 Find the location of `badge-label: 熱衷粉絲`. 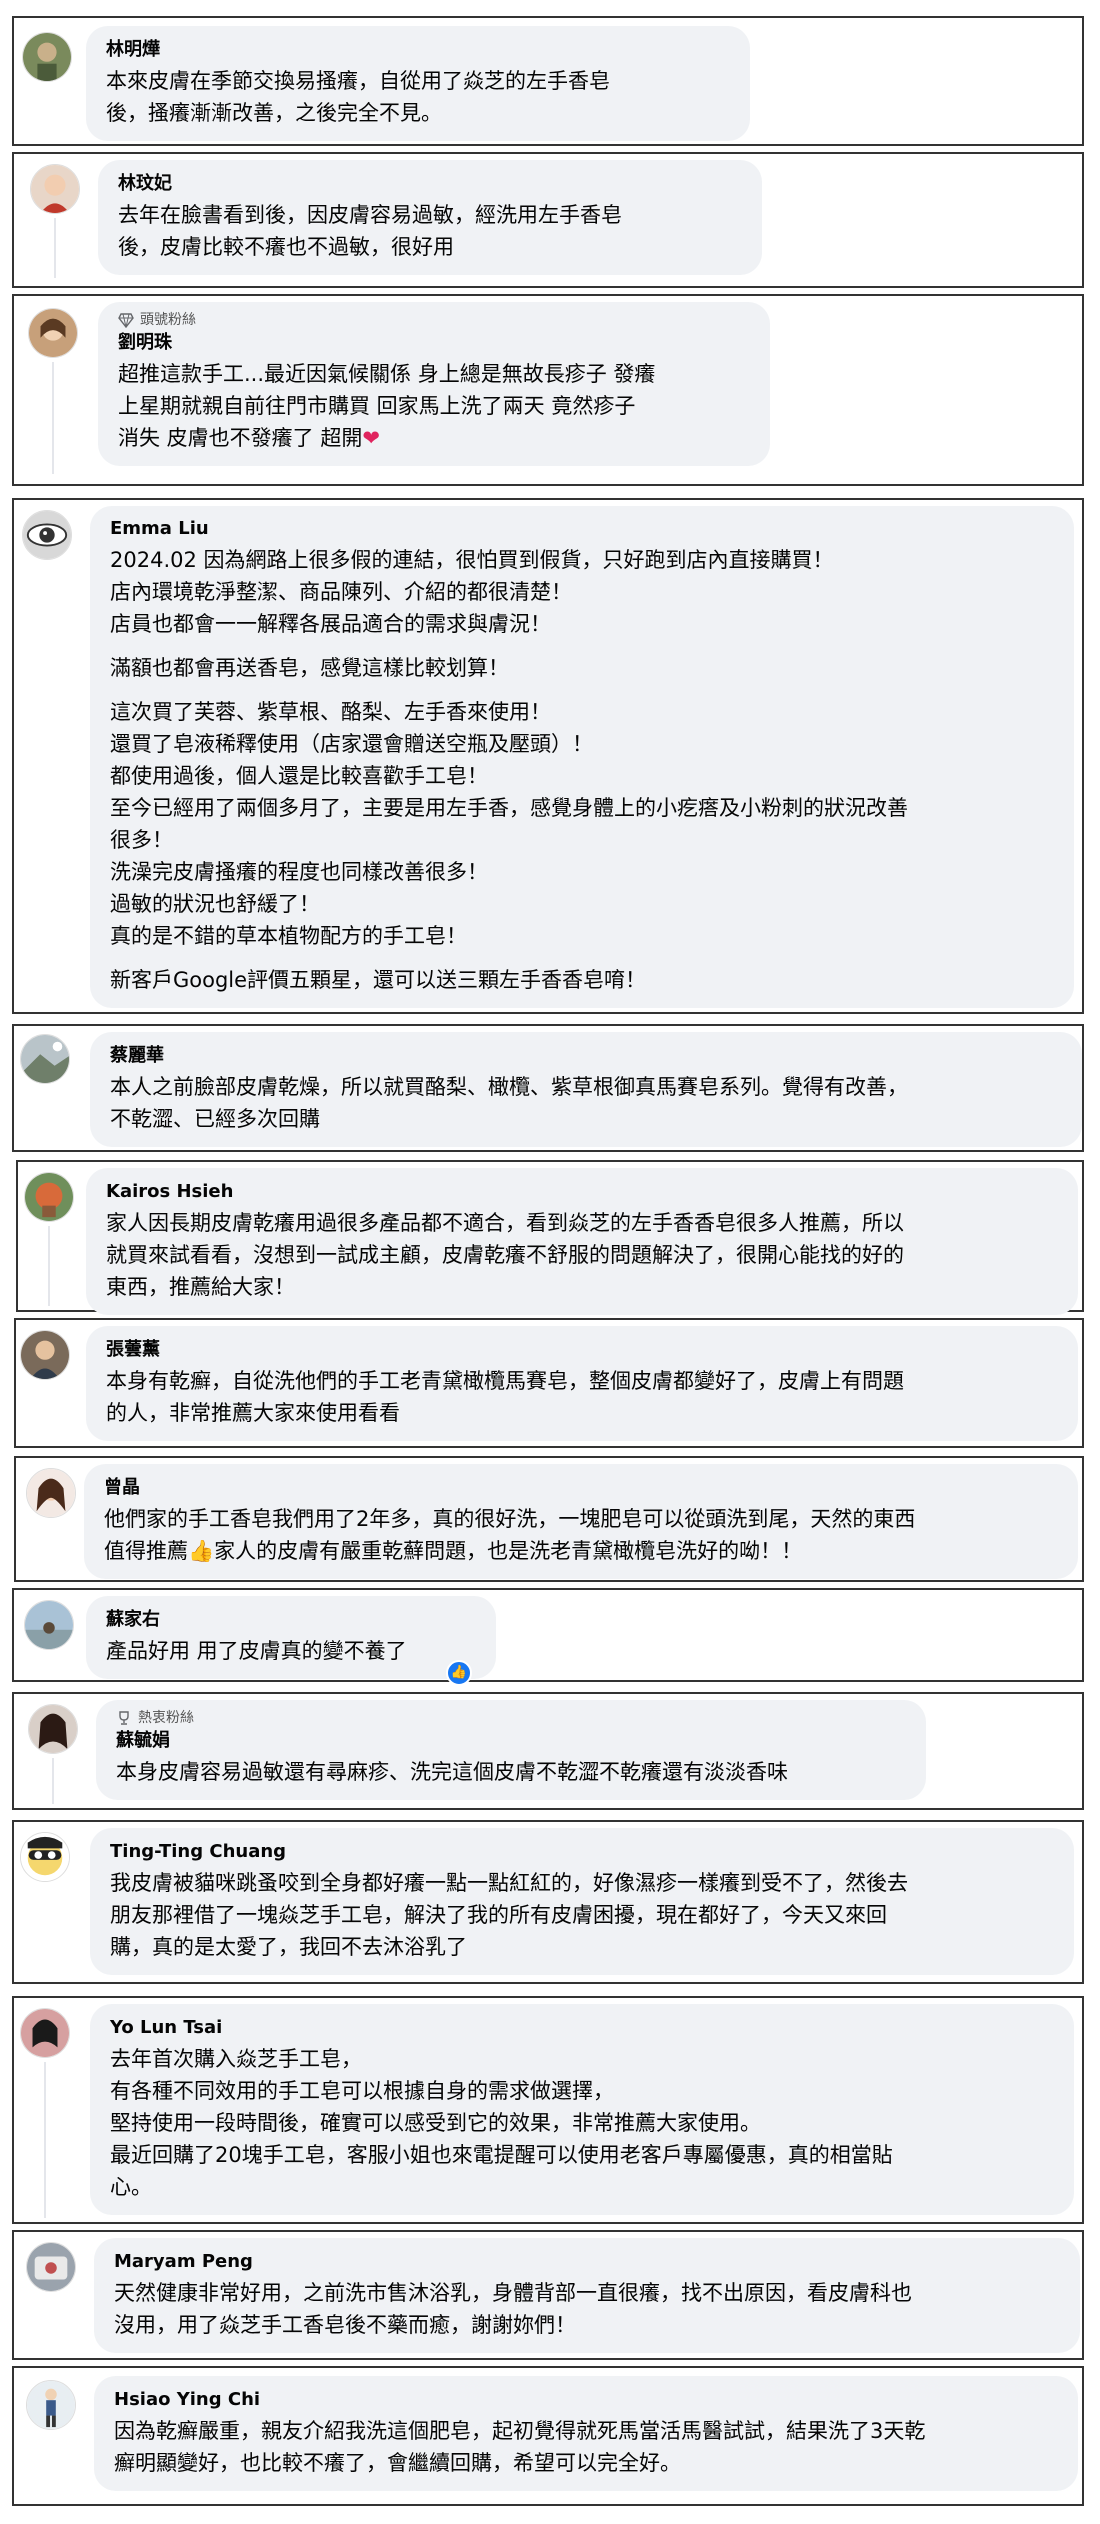

badge-label: 熱衷粉絲 is located at coordinates (166, 1718).